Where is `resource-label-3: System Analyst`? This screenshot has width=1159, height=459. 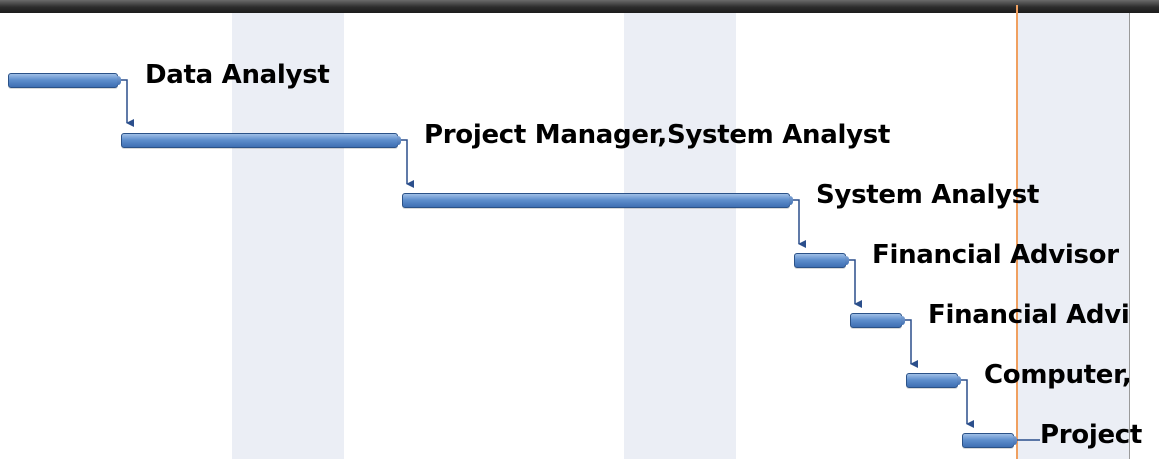
resource-label-3: System Analyst is located at coordinates (928, 195).